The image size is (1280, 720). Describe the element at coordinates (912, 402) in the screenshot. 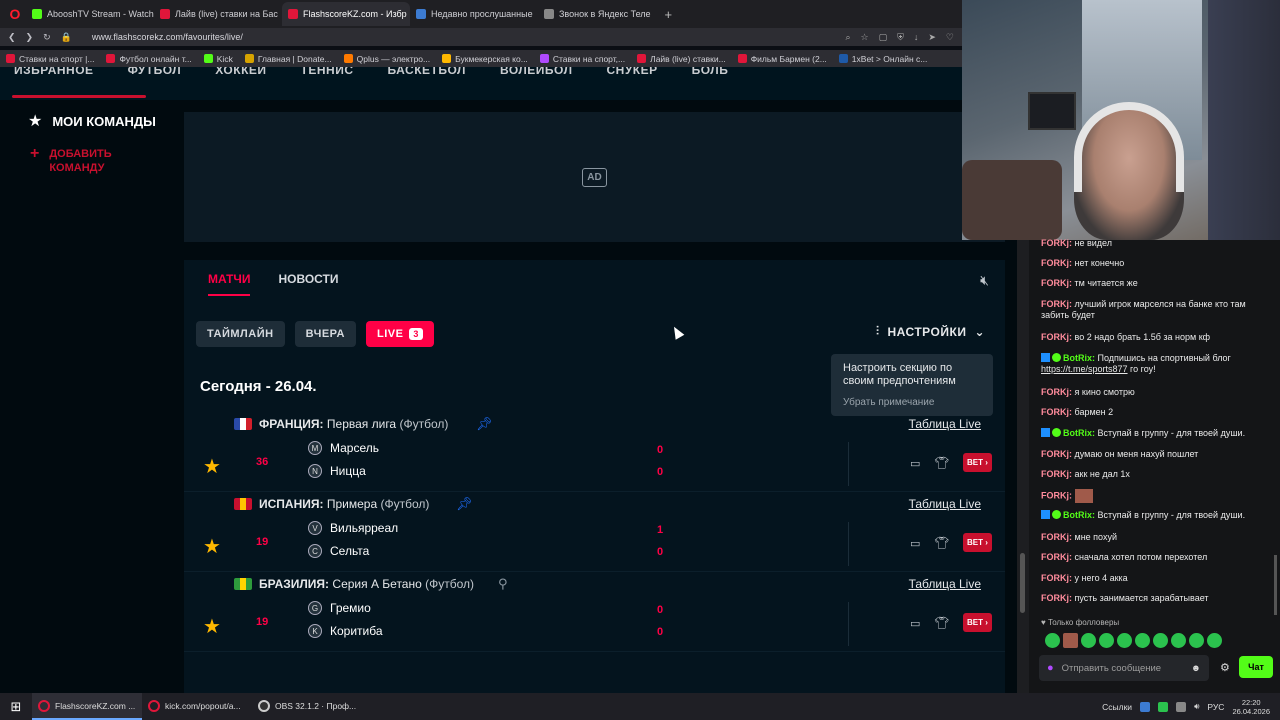

I see `tooltip-dismiss-link: Убрать примечание` at that location.